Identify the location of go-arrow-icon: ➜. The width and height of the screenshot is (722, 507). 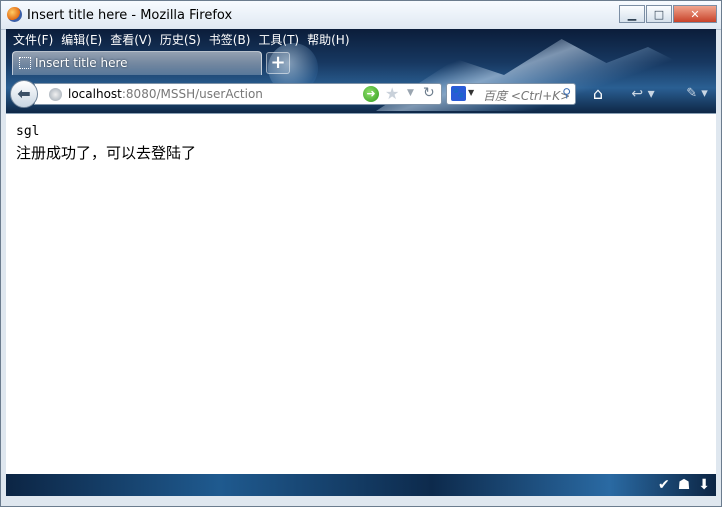
(371, 94).